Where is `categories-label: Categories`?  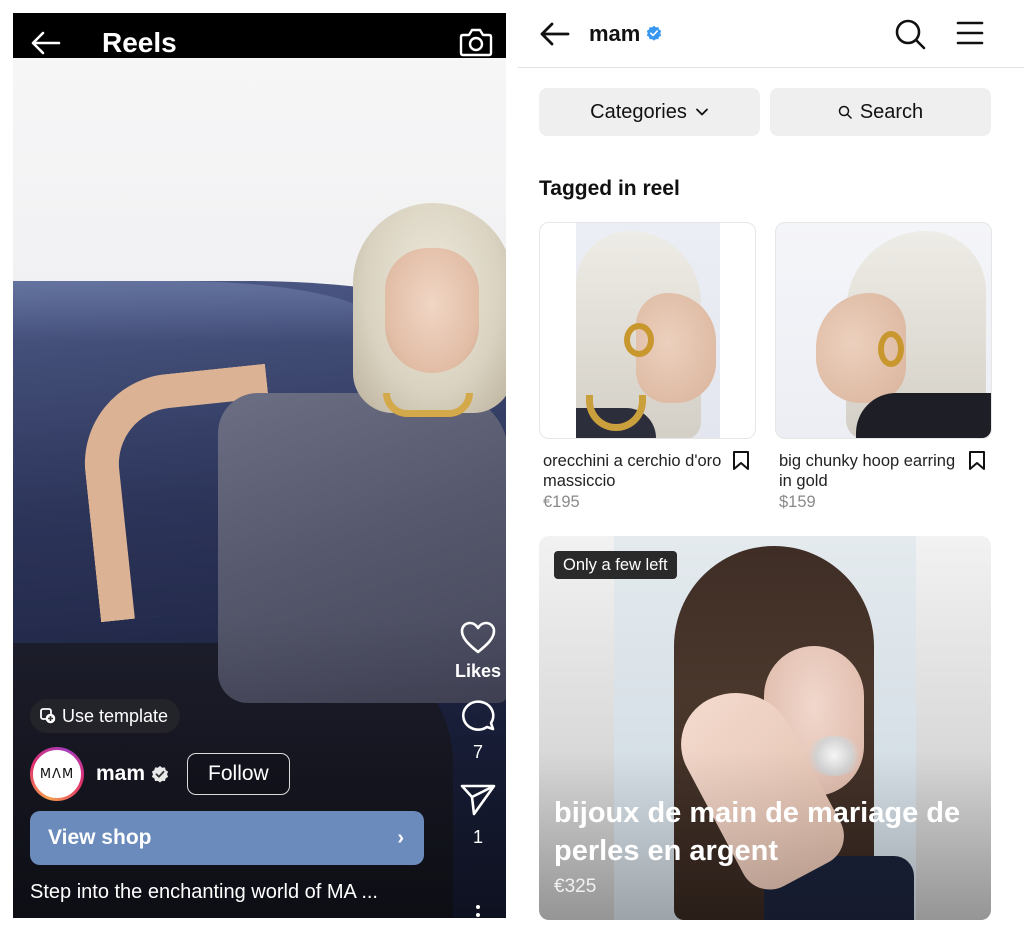 categories-label: Categories is located at coordinates (638, 111).